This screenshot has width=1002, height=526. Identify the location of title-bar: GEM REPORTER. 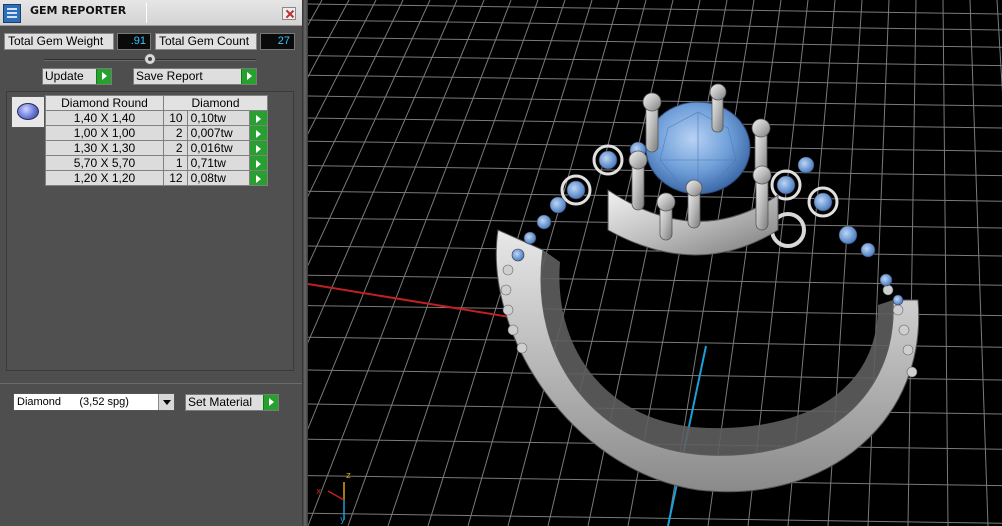
(151, 13).